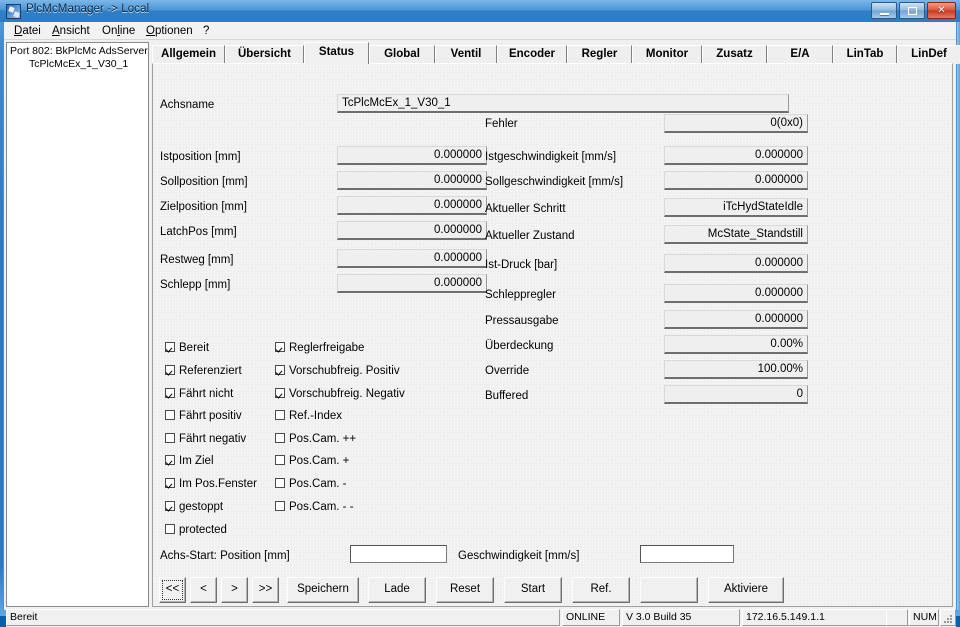 This screenshot has width=960, height=627. I want to click on maximize-icon, so click(912, 11).